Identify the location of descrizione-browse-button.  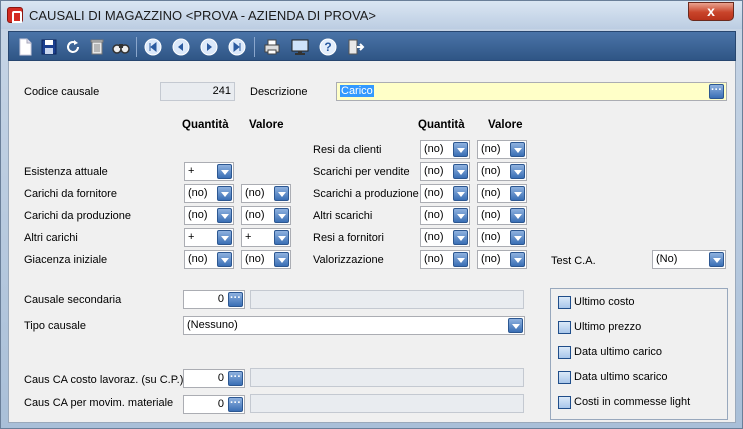
(716, 91).